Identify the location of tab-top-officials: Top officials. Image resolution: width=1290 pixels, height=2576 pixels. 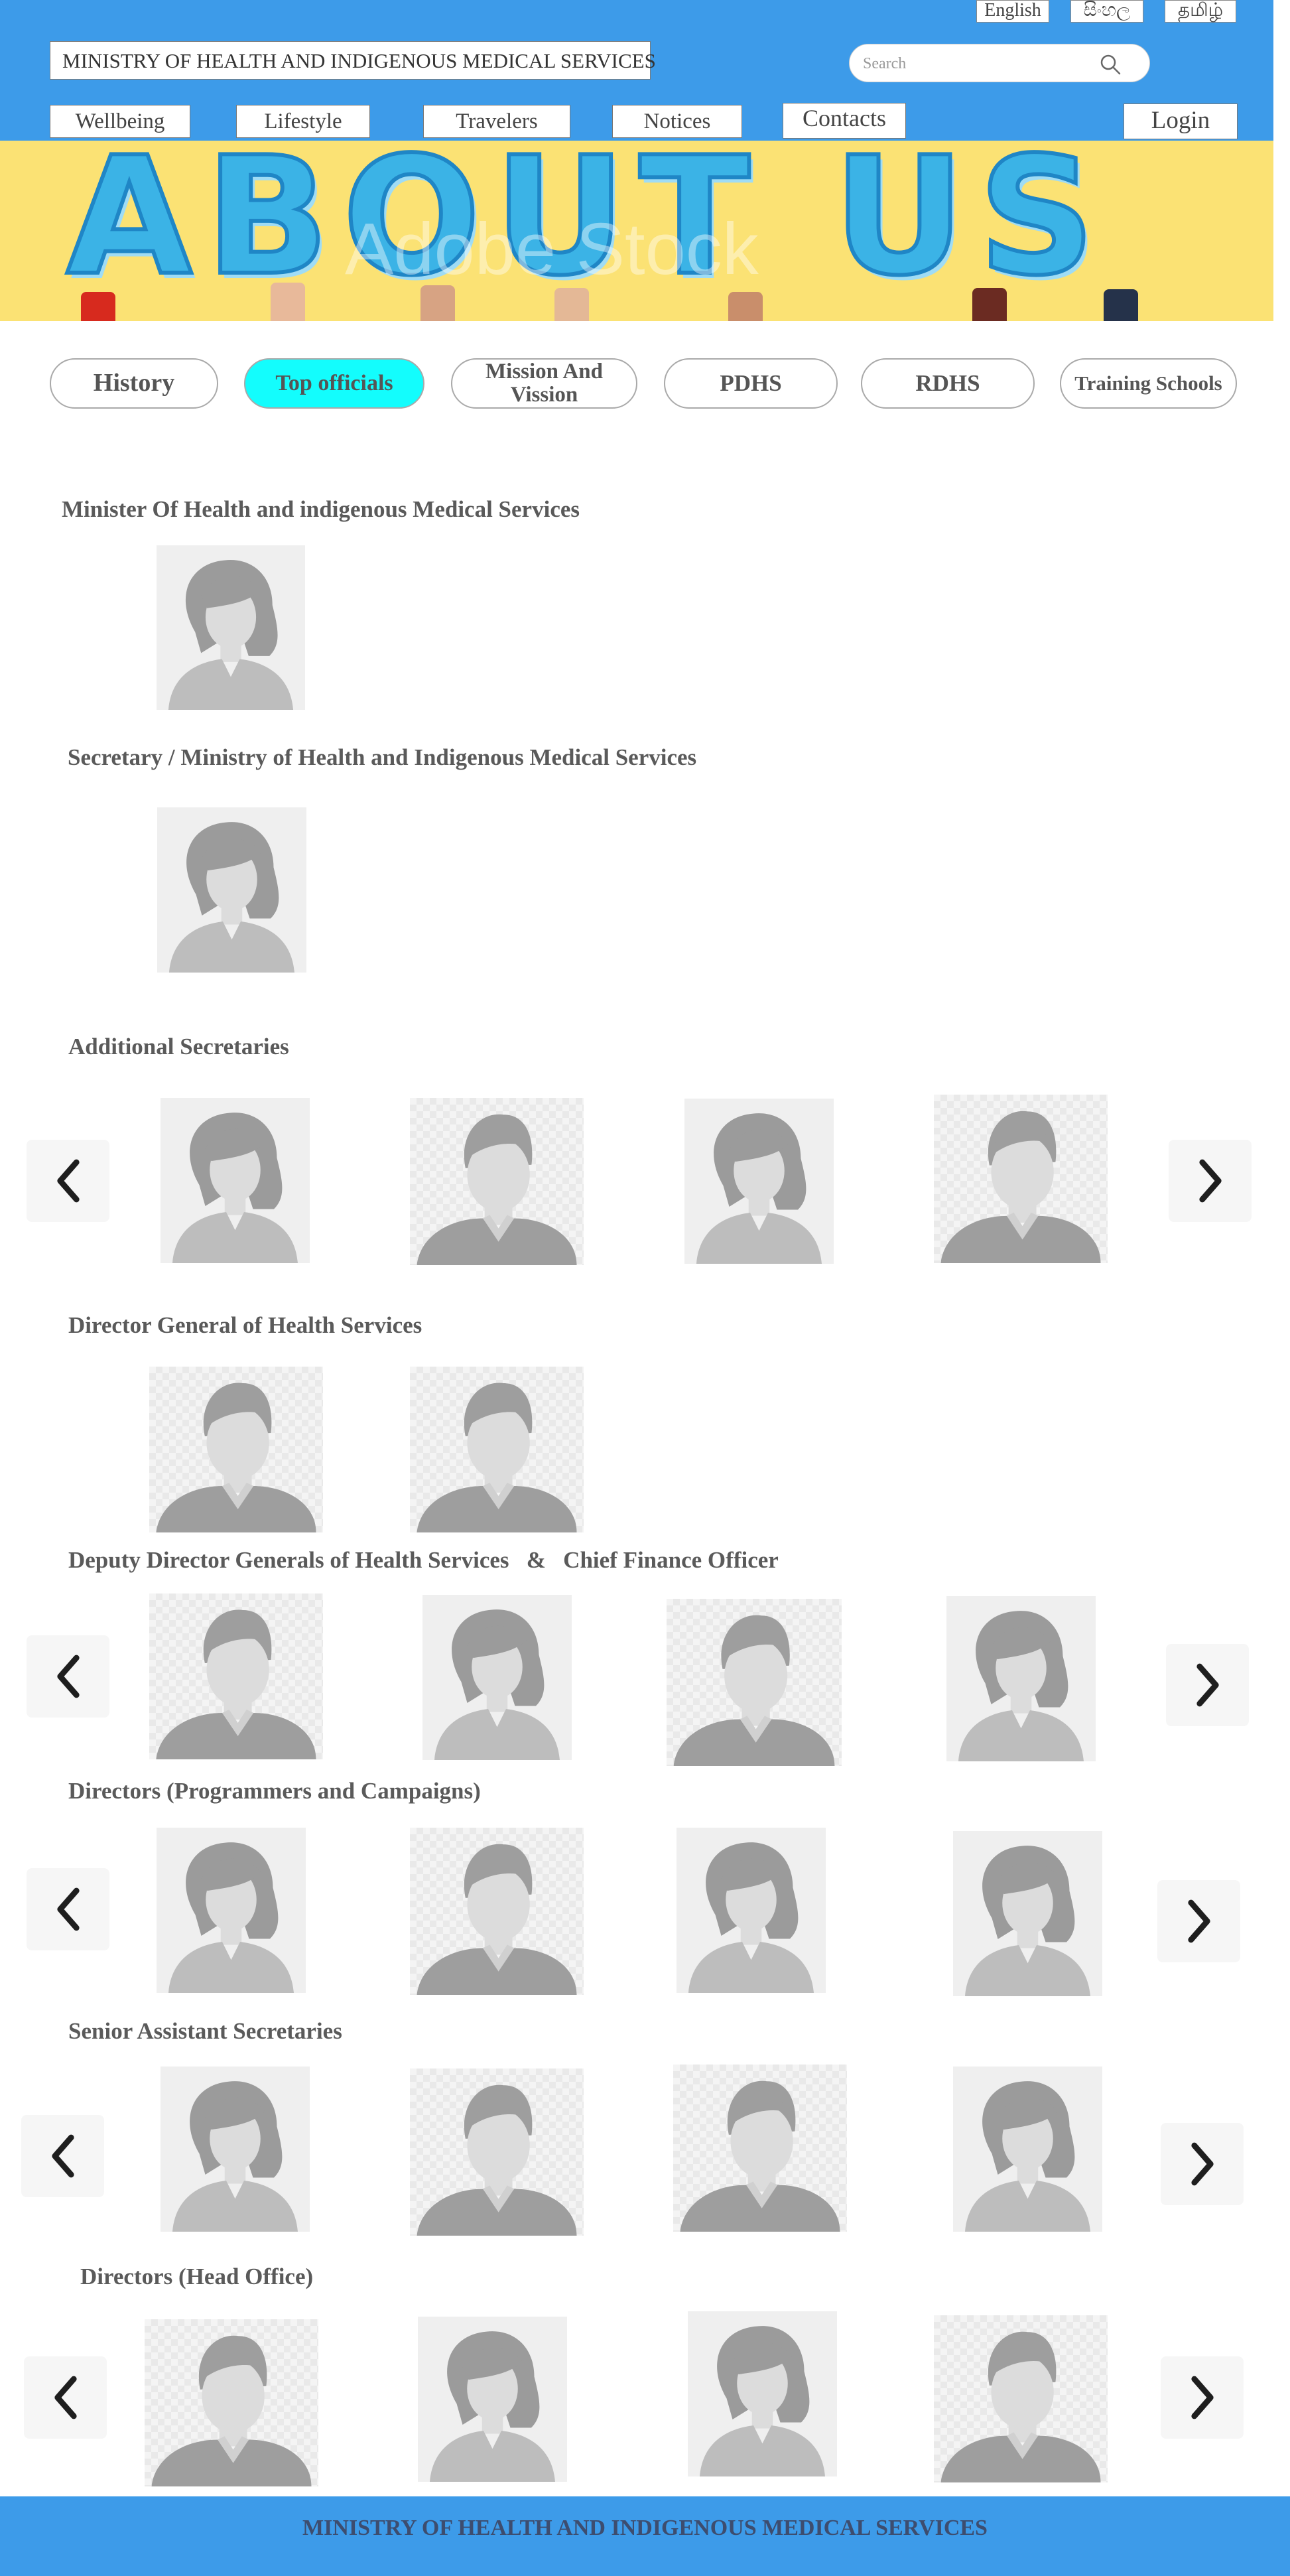
(334, 383).